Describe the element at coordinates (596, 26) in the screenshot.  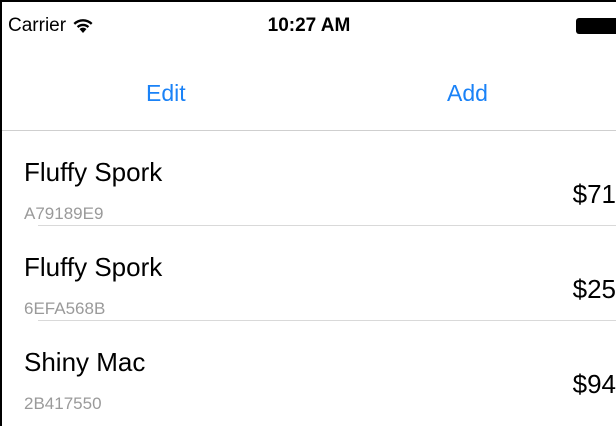
I see `battery-icon` at that location.